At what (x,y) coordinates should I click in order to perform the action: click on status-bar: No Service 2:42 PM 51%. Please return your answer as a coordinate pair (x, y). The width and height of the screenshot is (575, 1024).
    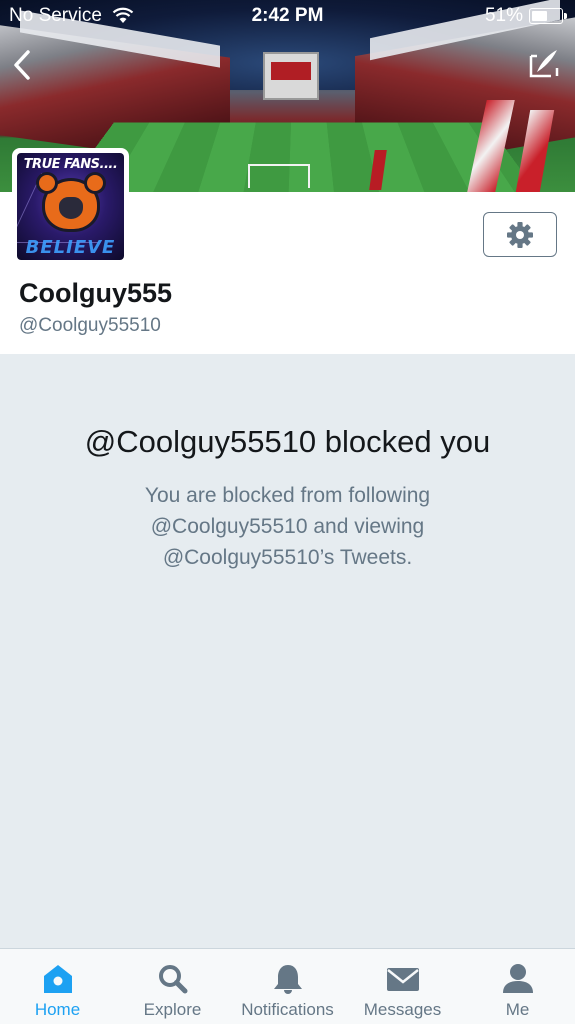
    Looking at the image, I should click on (287, 16).